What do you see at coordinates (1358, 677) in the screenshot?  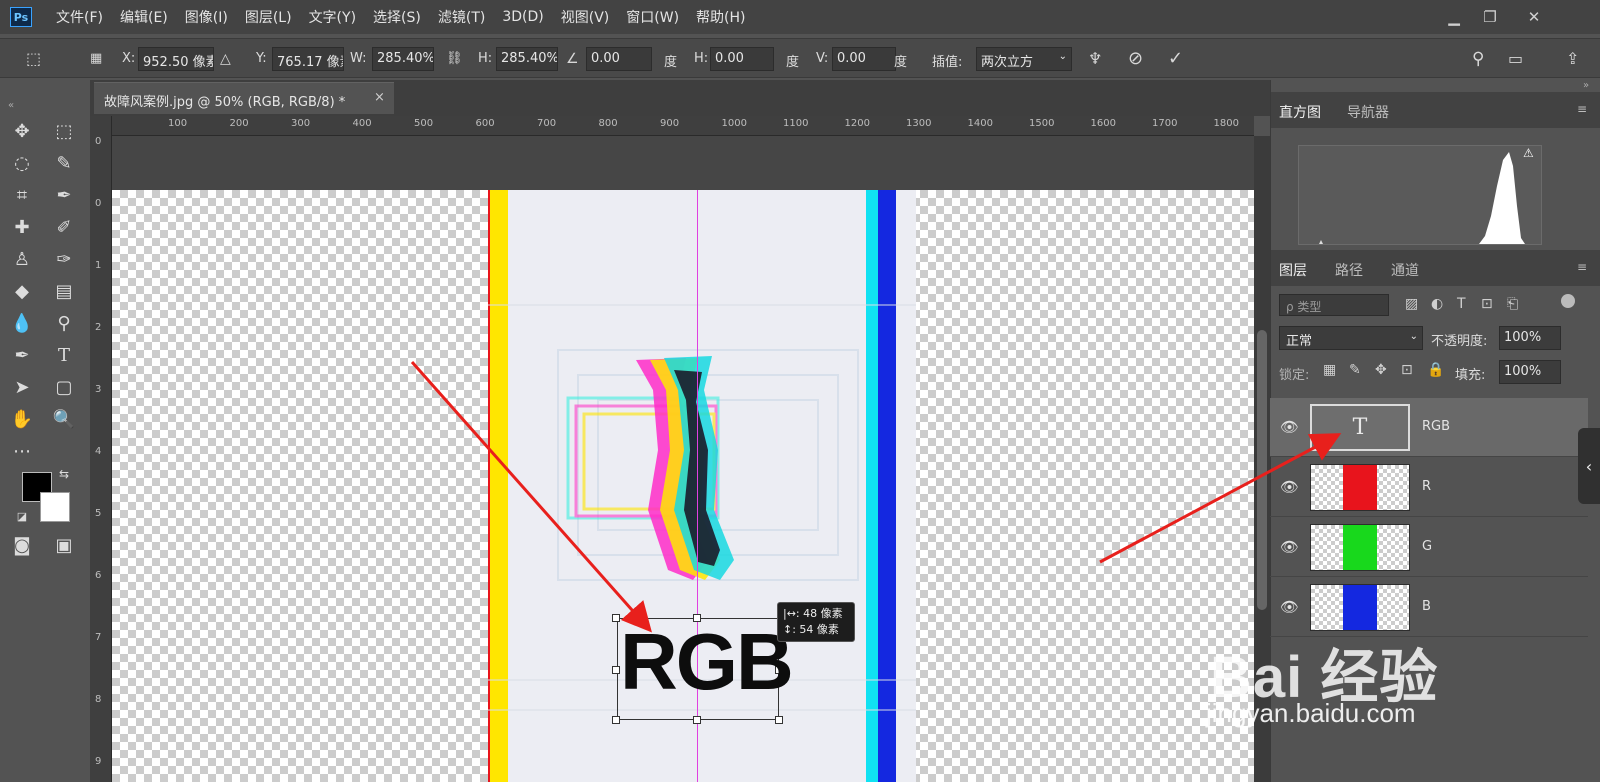 I see `baidu-watermark: Bai 经验 jingyan.baidu.com` at bounding box center [1358, 677].